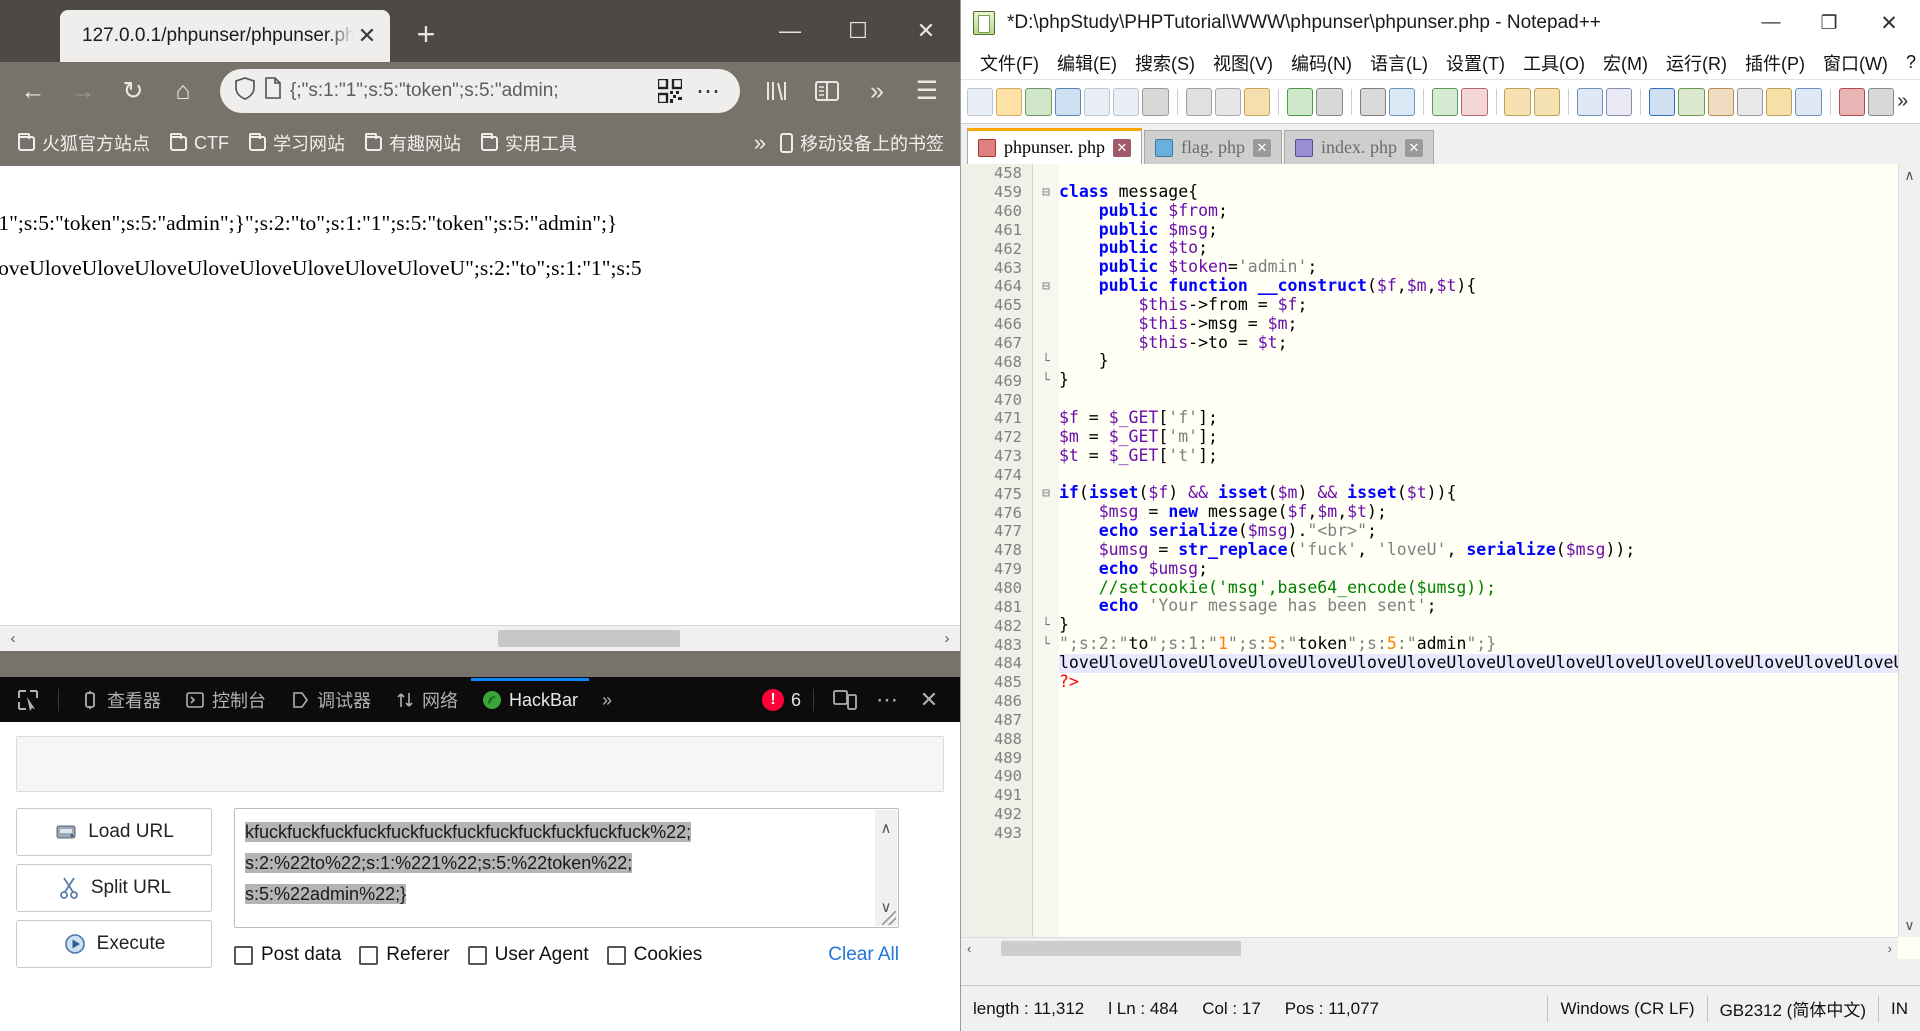  Describe the element at coordinates (1808, 101) in the screenshot. I see `monitor-icon` at that location.